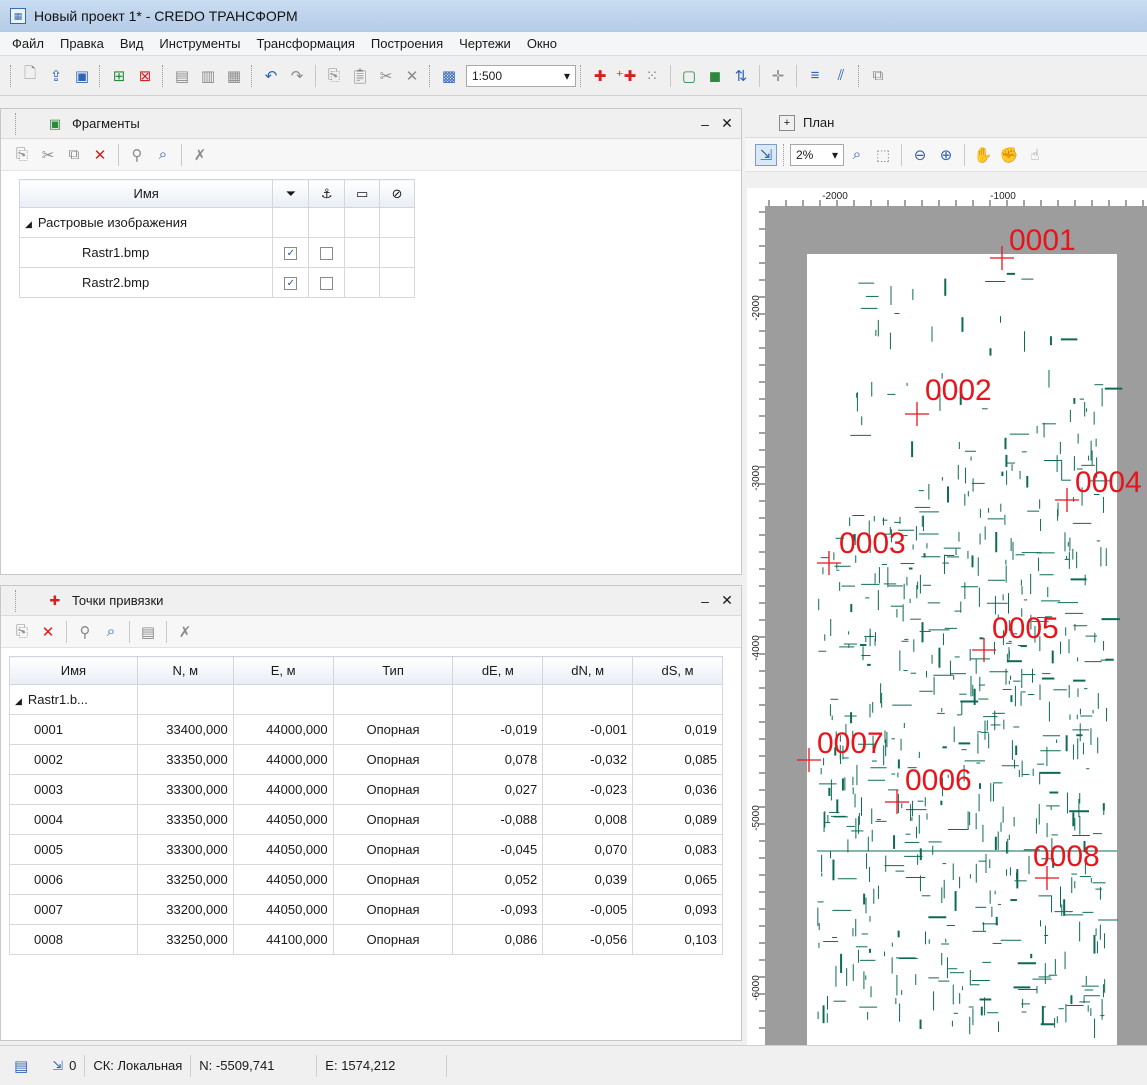 Image resolution: width=1147 pixels, height=1085 pixels. Describe the element at coordinates (283, 670) in the screenshot. I see `column-e: E, м` at that location.